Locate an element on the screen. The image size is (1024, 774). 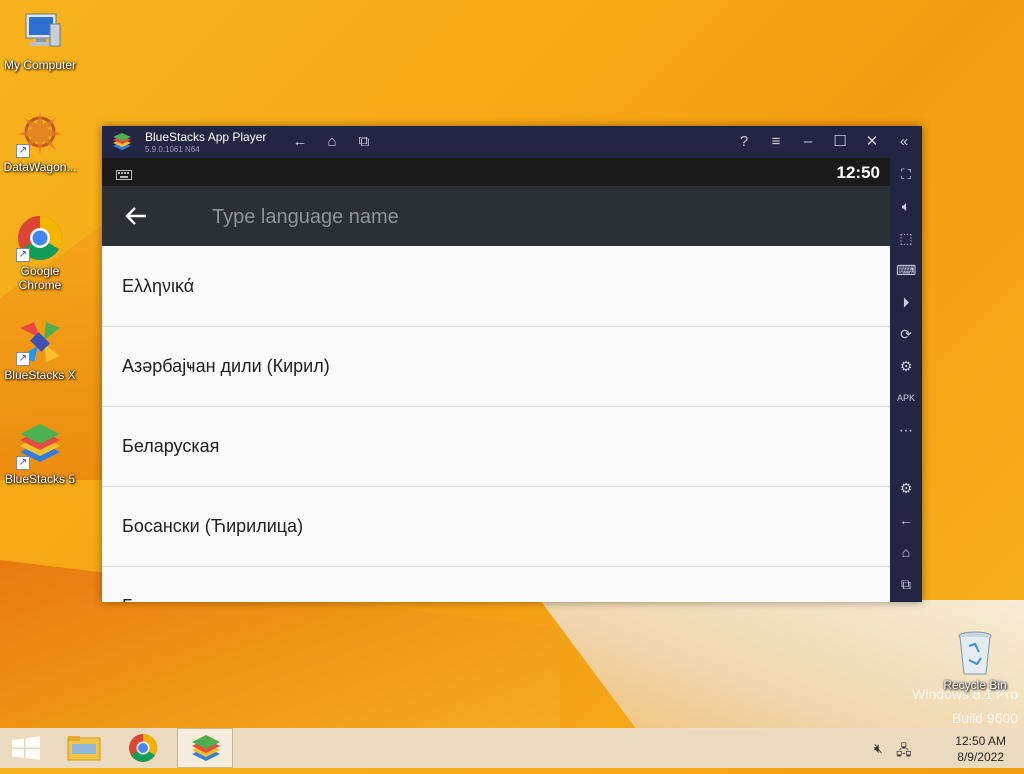
chrome-taskbar-button is located at coordinates (143, 748).